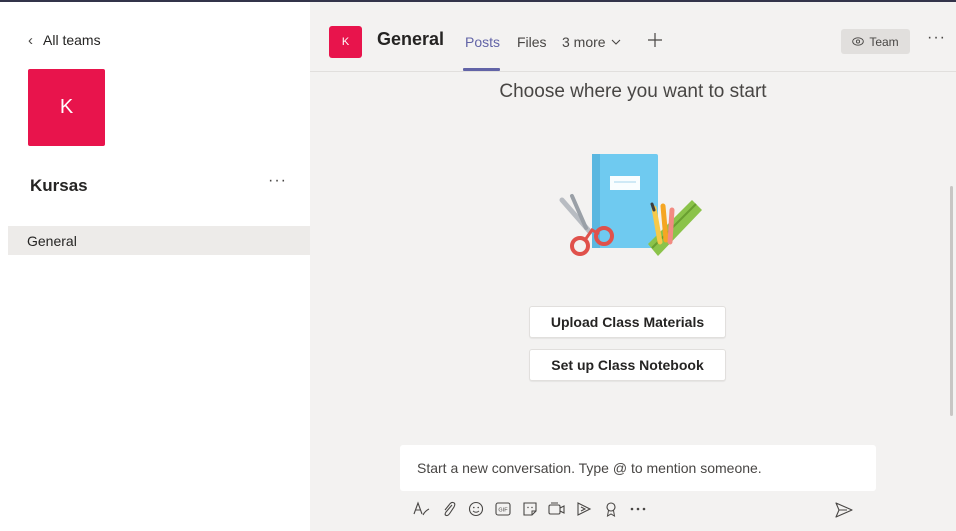 The image size is (956, 531). Describe the element at coordinates (951, 301) in the screenshot. I see `main-scrollbar` at that location.